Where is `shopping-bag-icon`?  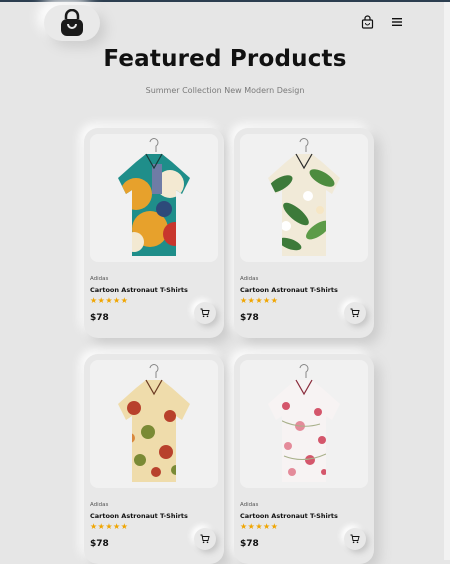 shopping-bag-icon is located at coordinates (72, 22).